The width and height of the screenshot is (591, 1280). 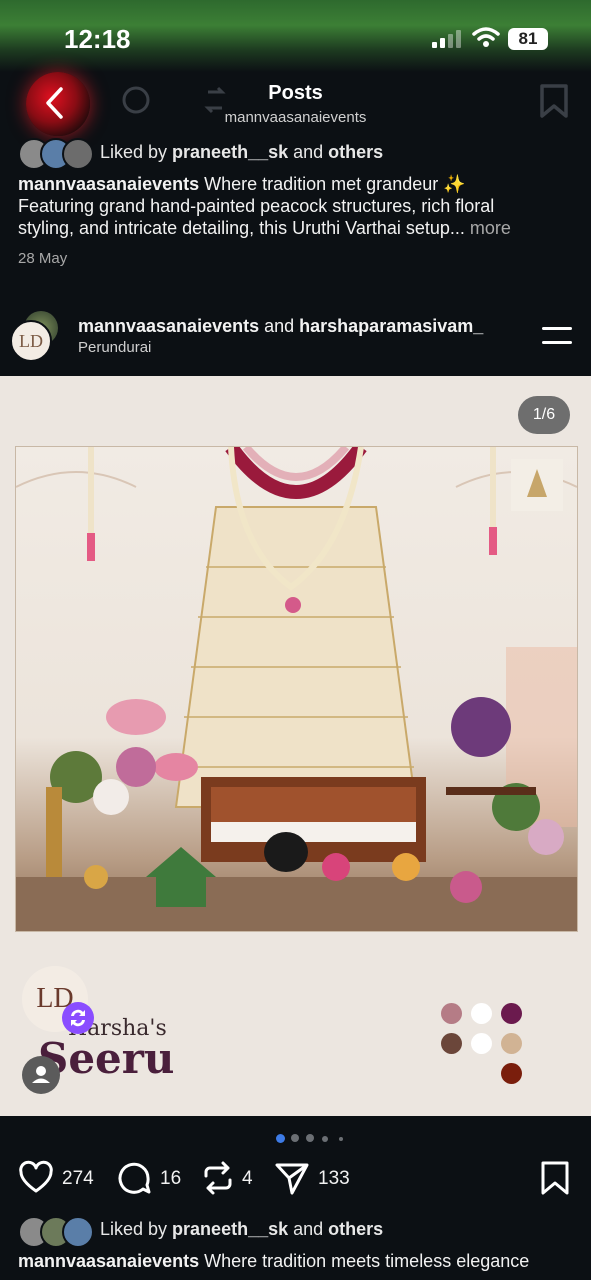 What do you see at coordinates (332, 184) in the screenshot?
I see `caption-text: Where tradition met grandeur ✨` at bounding box center [332, 184].